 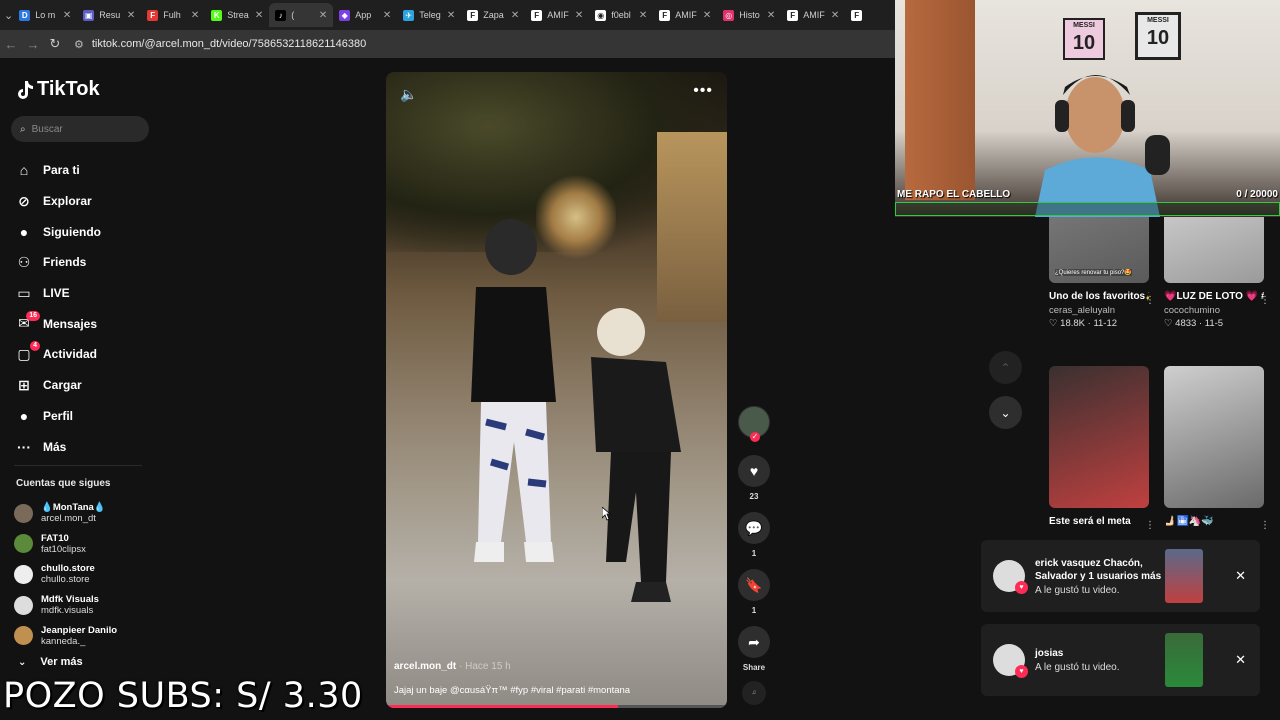 What do you see at coordinates (556, 706) in the screenshot?
I see `video-progress-bar` at bounding box center [556, 706].